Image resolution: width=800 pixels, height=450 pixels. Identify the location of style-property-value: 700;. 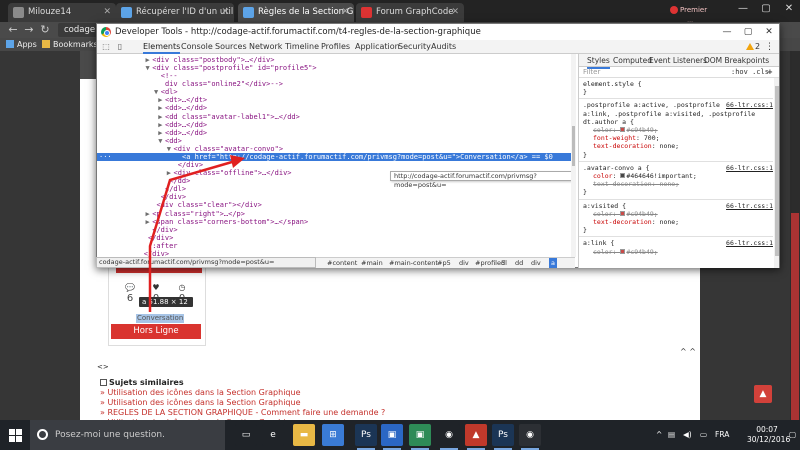
(652, 138).